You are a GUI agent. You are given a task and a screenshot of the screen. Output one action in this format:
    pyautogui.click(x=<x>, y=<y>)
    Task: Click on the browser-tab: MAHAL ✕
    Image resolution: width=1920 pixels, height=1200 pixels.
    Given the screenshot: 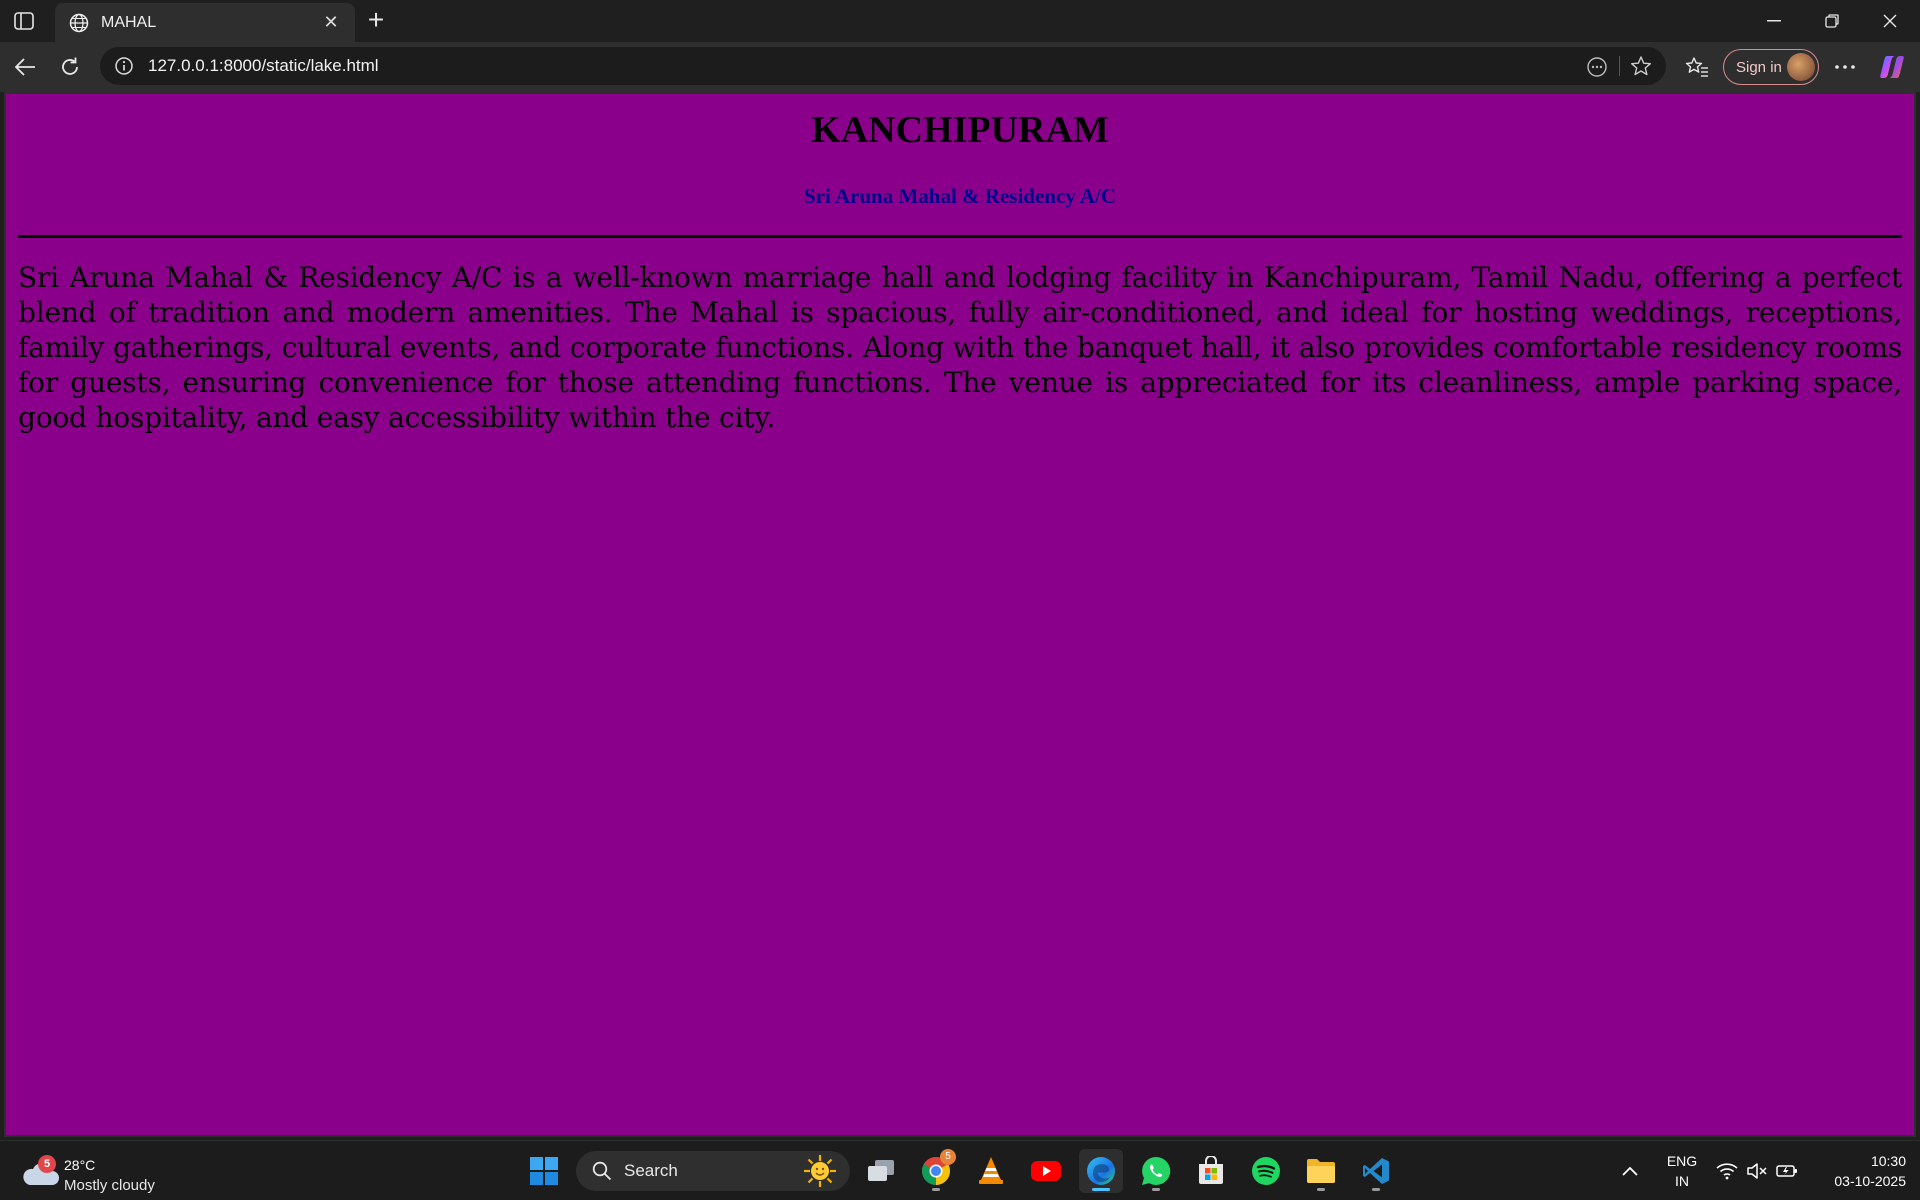 What is the action you would take?
    pyautogui.click(x=205, y=22)
    